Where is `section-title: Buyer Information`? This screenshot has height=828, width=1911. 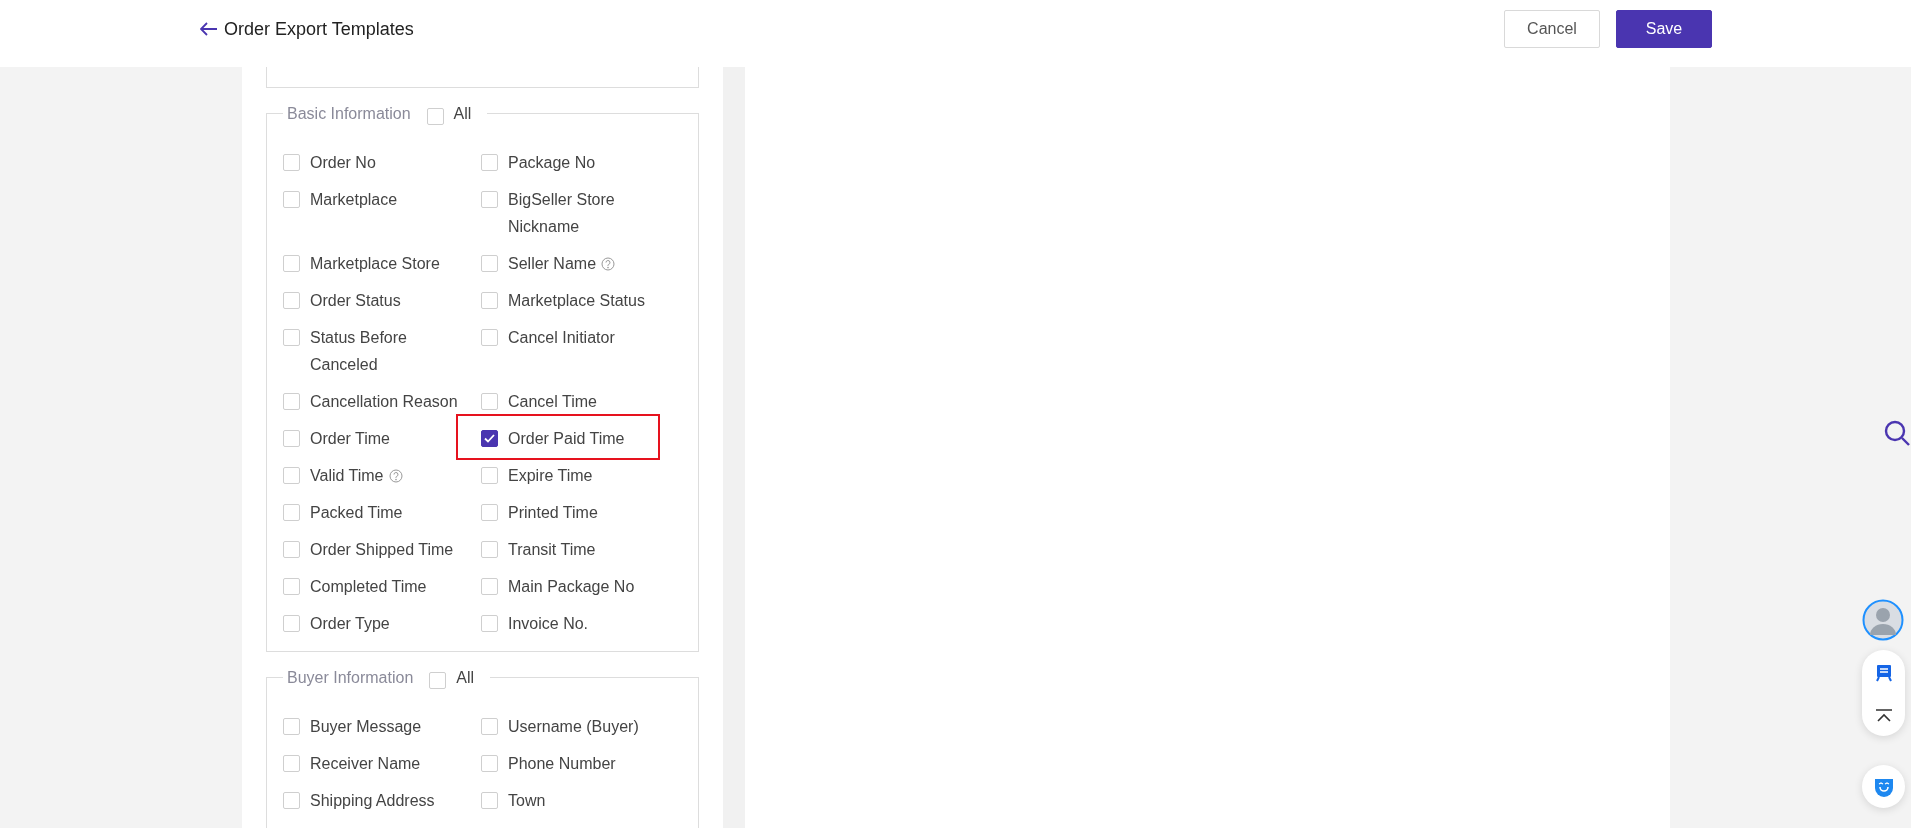
section-title: Buyer Information is located at coordinates (350, 677).